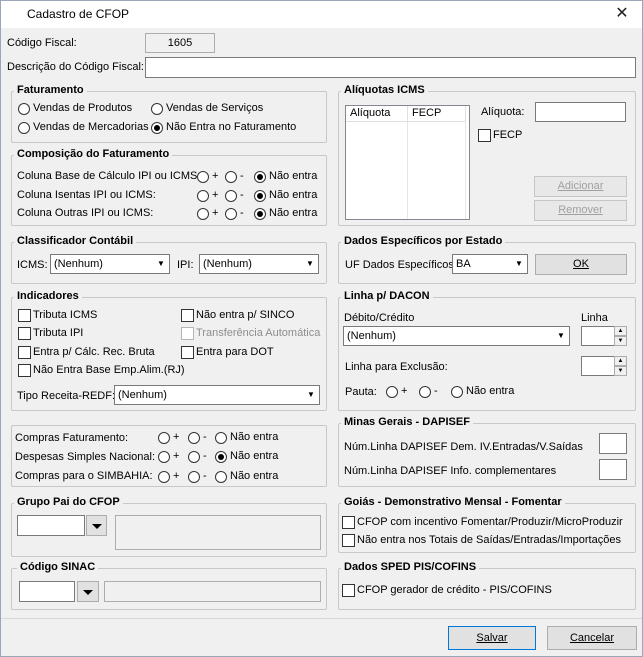 This screenshot has height=657, width=643. What do you see at coordinates (169, 117) in the screenshot?
I see `faturamento-group` at bounding box center [169, 117].